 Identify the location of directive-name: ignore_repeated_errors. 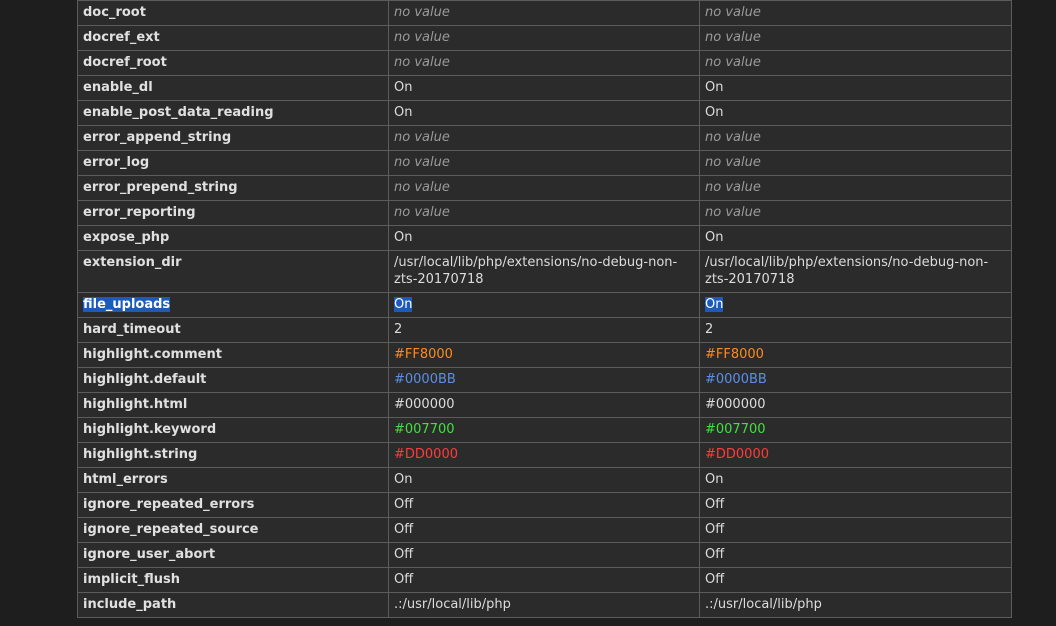
(169, 504).